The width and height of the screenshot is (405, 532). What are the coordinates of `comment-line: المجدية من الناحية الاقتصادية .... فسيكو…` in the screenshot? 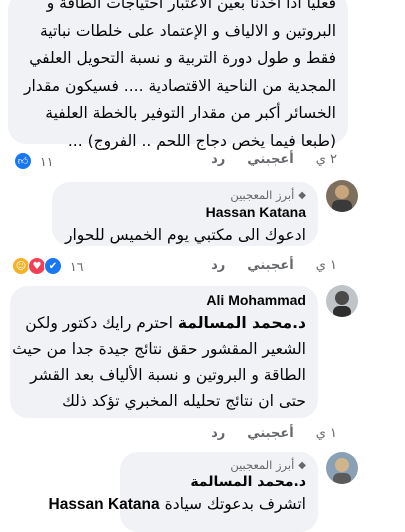 It's located at (180, 85).